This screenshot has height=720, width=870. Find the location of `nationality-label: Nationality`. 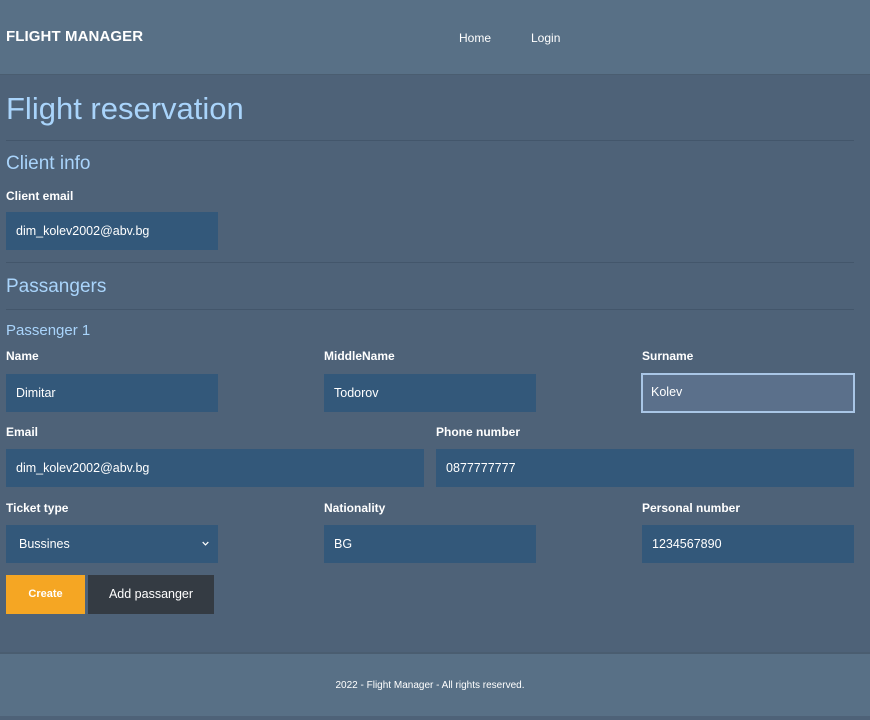

nationality-label: Nationality is located at coordinates (355, 508).